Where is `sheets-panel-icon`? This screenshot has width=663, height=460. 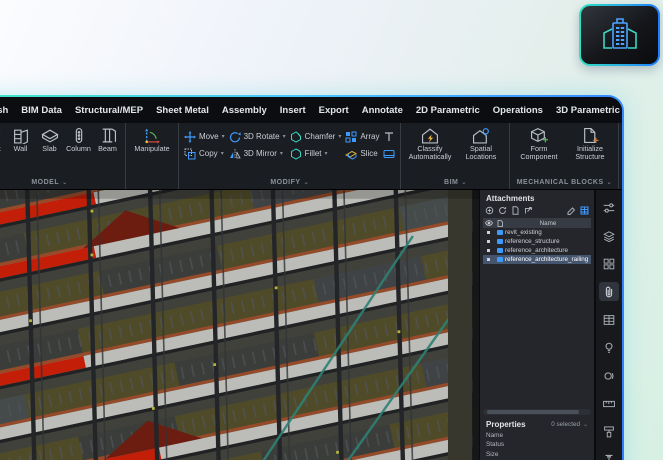
sheets-panel-icon is located at coordinates (609, 319).